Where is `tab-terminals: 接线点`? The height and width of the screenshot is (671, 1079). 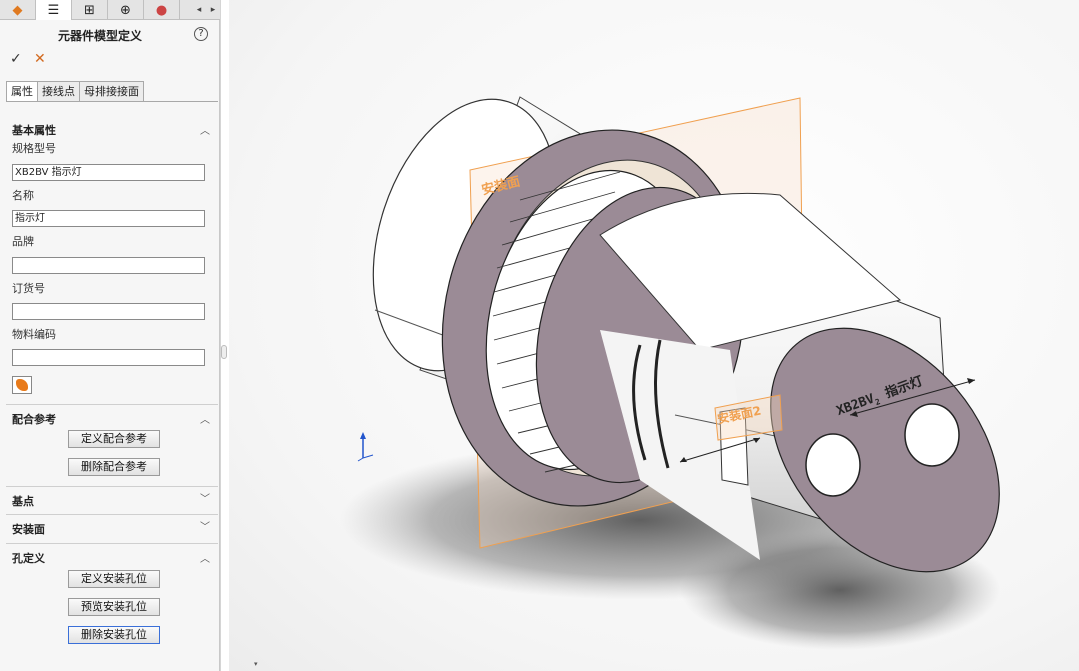 tab-terminals: 接线点 is located at coordinates (58, 91).